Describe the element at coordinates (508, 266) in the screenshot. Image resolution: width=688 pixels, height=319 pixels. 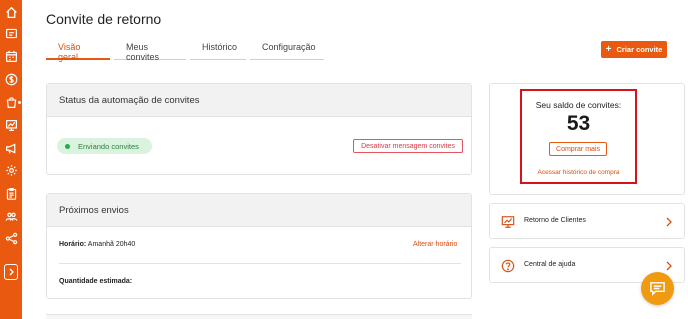
I see `question-circle-icon` at that location.